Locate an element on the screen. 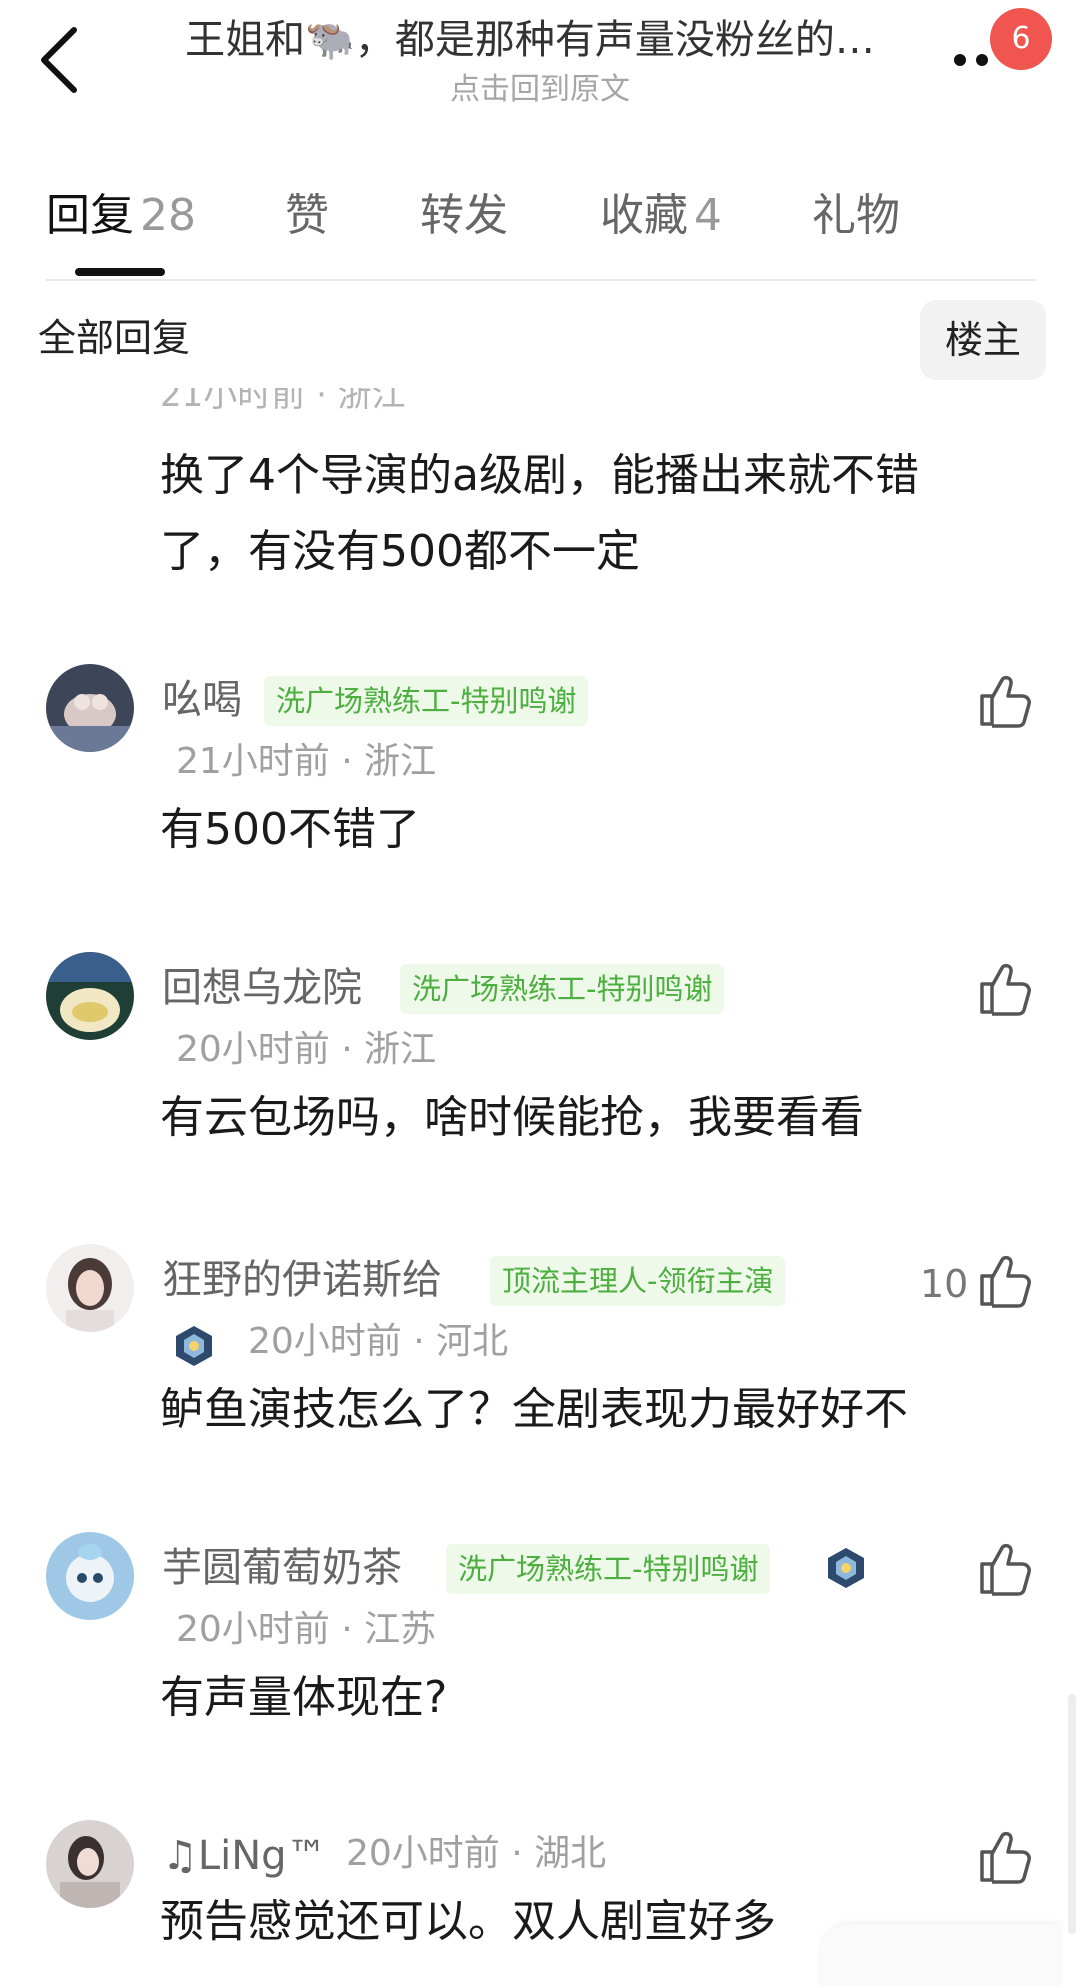 This screenshot has width=1080, height=1986. tab-gifts: 礼物 is located at coordinates (856, 216).